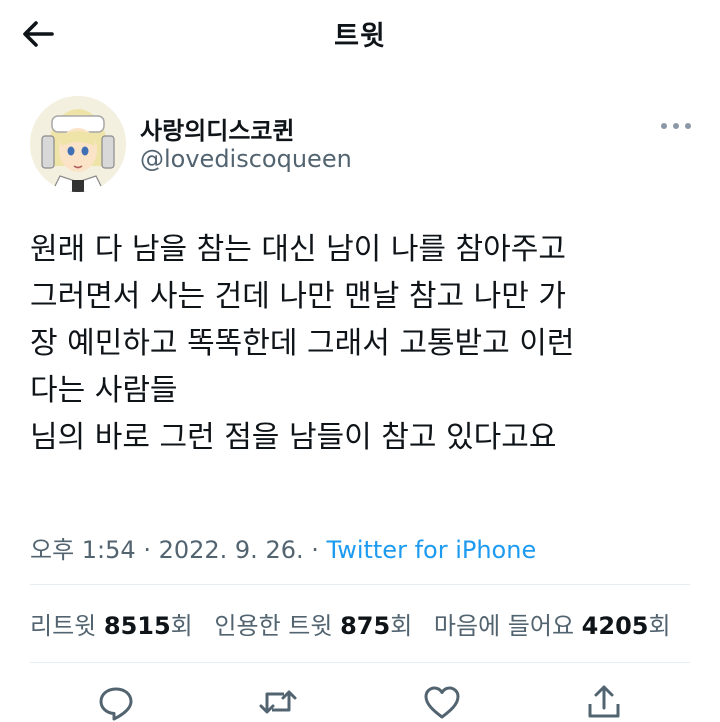 Image resolution: width=720 pixels, height=722 pixels. What do you see at coordinates (360, 36) in the screenshot?
I see `page-title: 트윗` at bounding box center [360, 36].